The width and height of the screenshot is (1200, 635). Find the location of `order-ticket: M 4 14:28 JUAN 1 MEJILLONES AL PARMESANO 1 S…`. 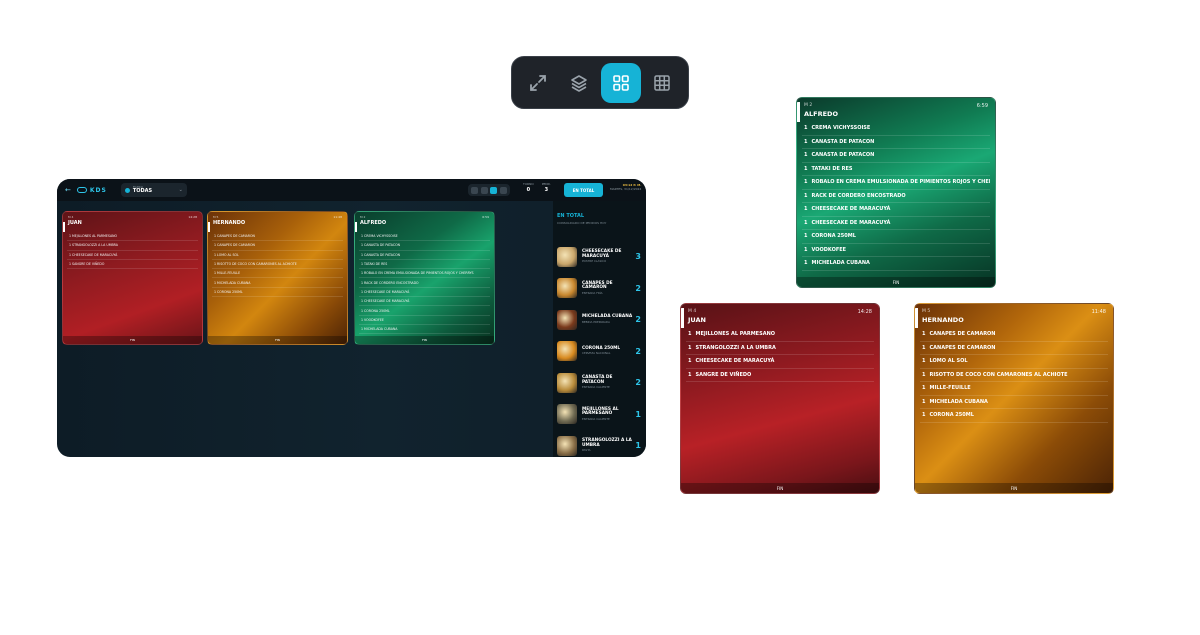

order-ticket: M 4 14:28 JUAN 1 MEJILLONES AL PARMESANO 1 S… is located at coordinates (132, 278).